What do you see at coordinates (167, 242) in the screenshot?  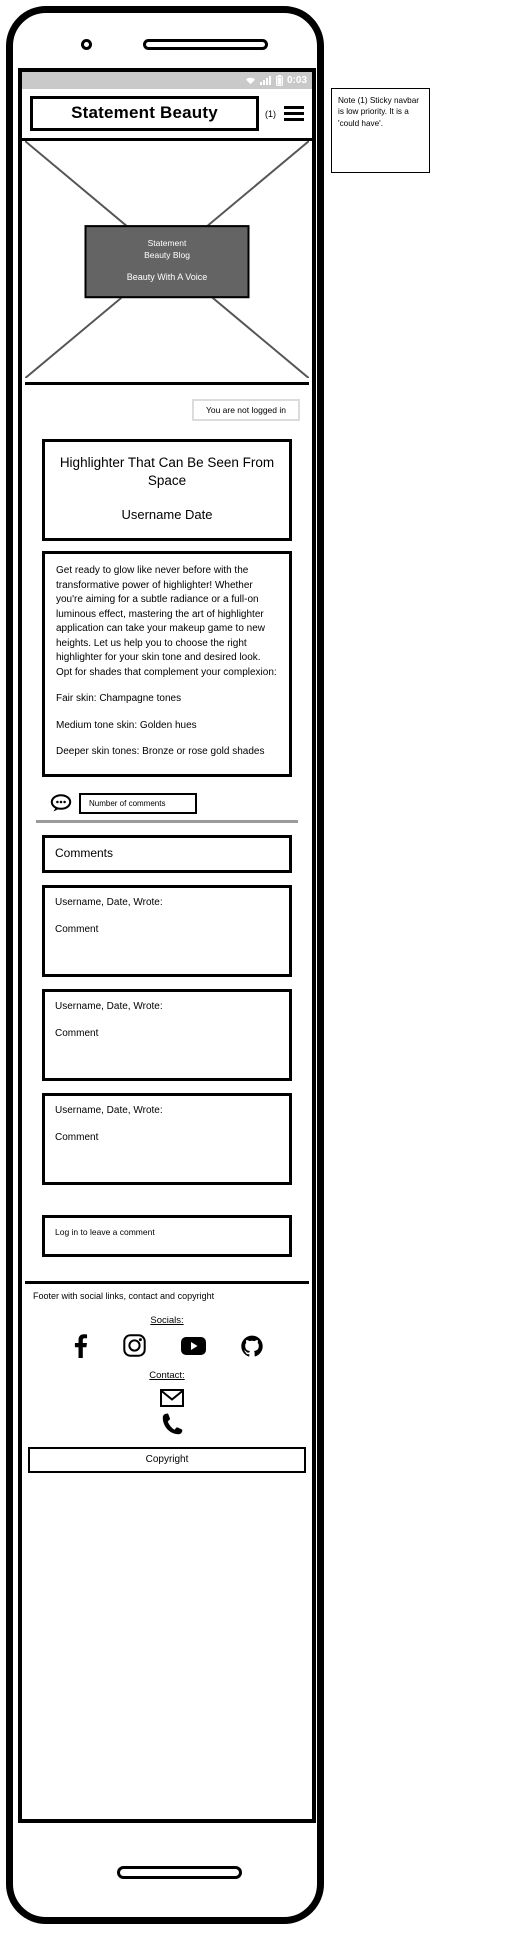 I see `hero-title-line1: Statement` at bounding box center [167, 242].